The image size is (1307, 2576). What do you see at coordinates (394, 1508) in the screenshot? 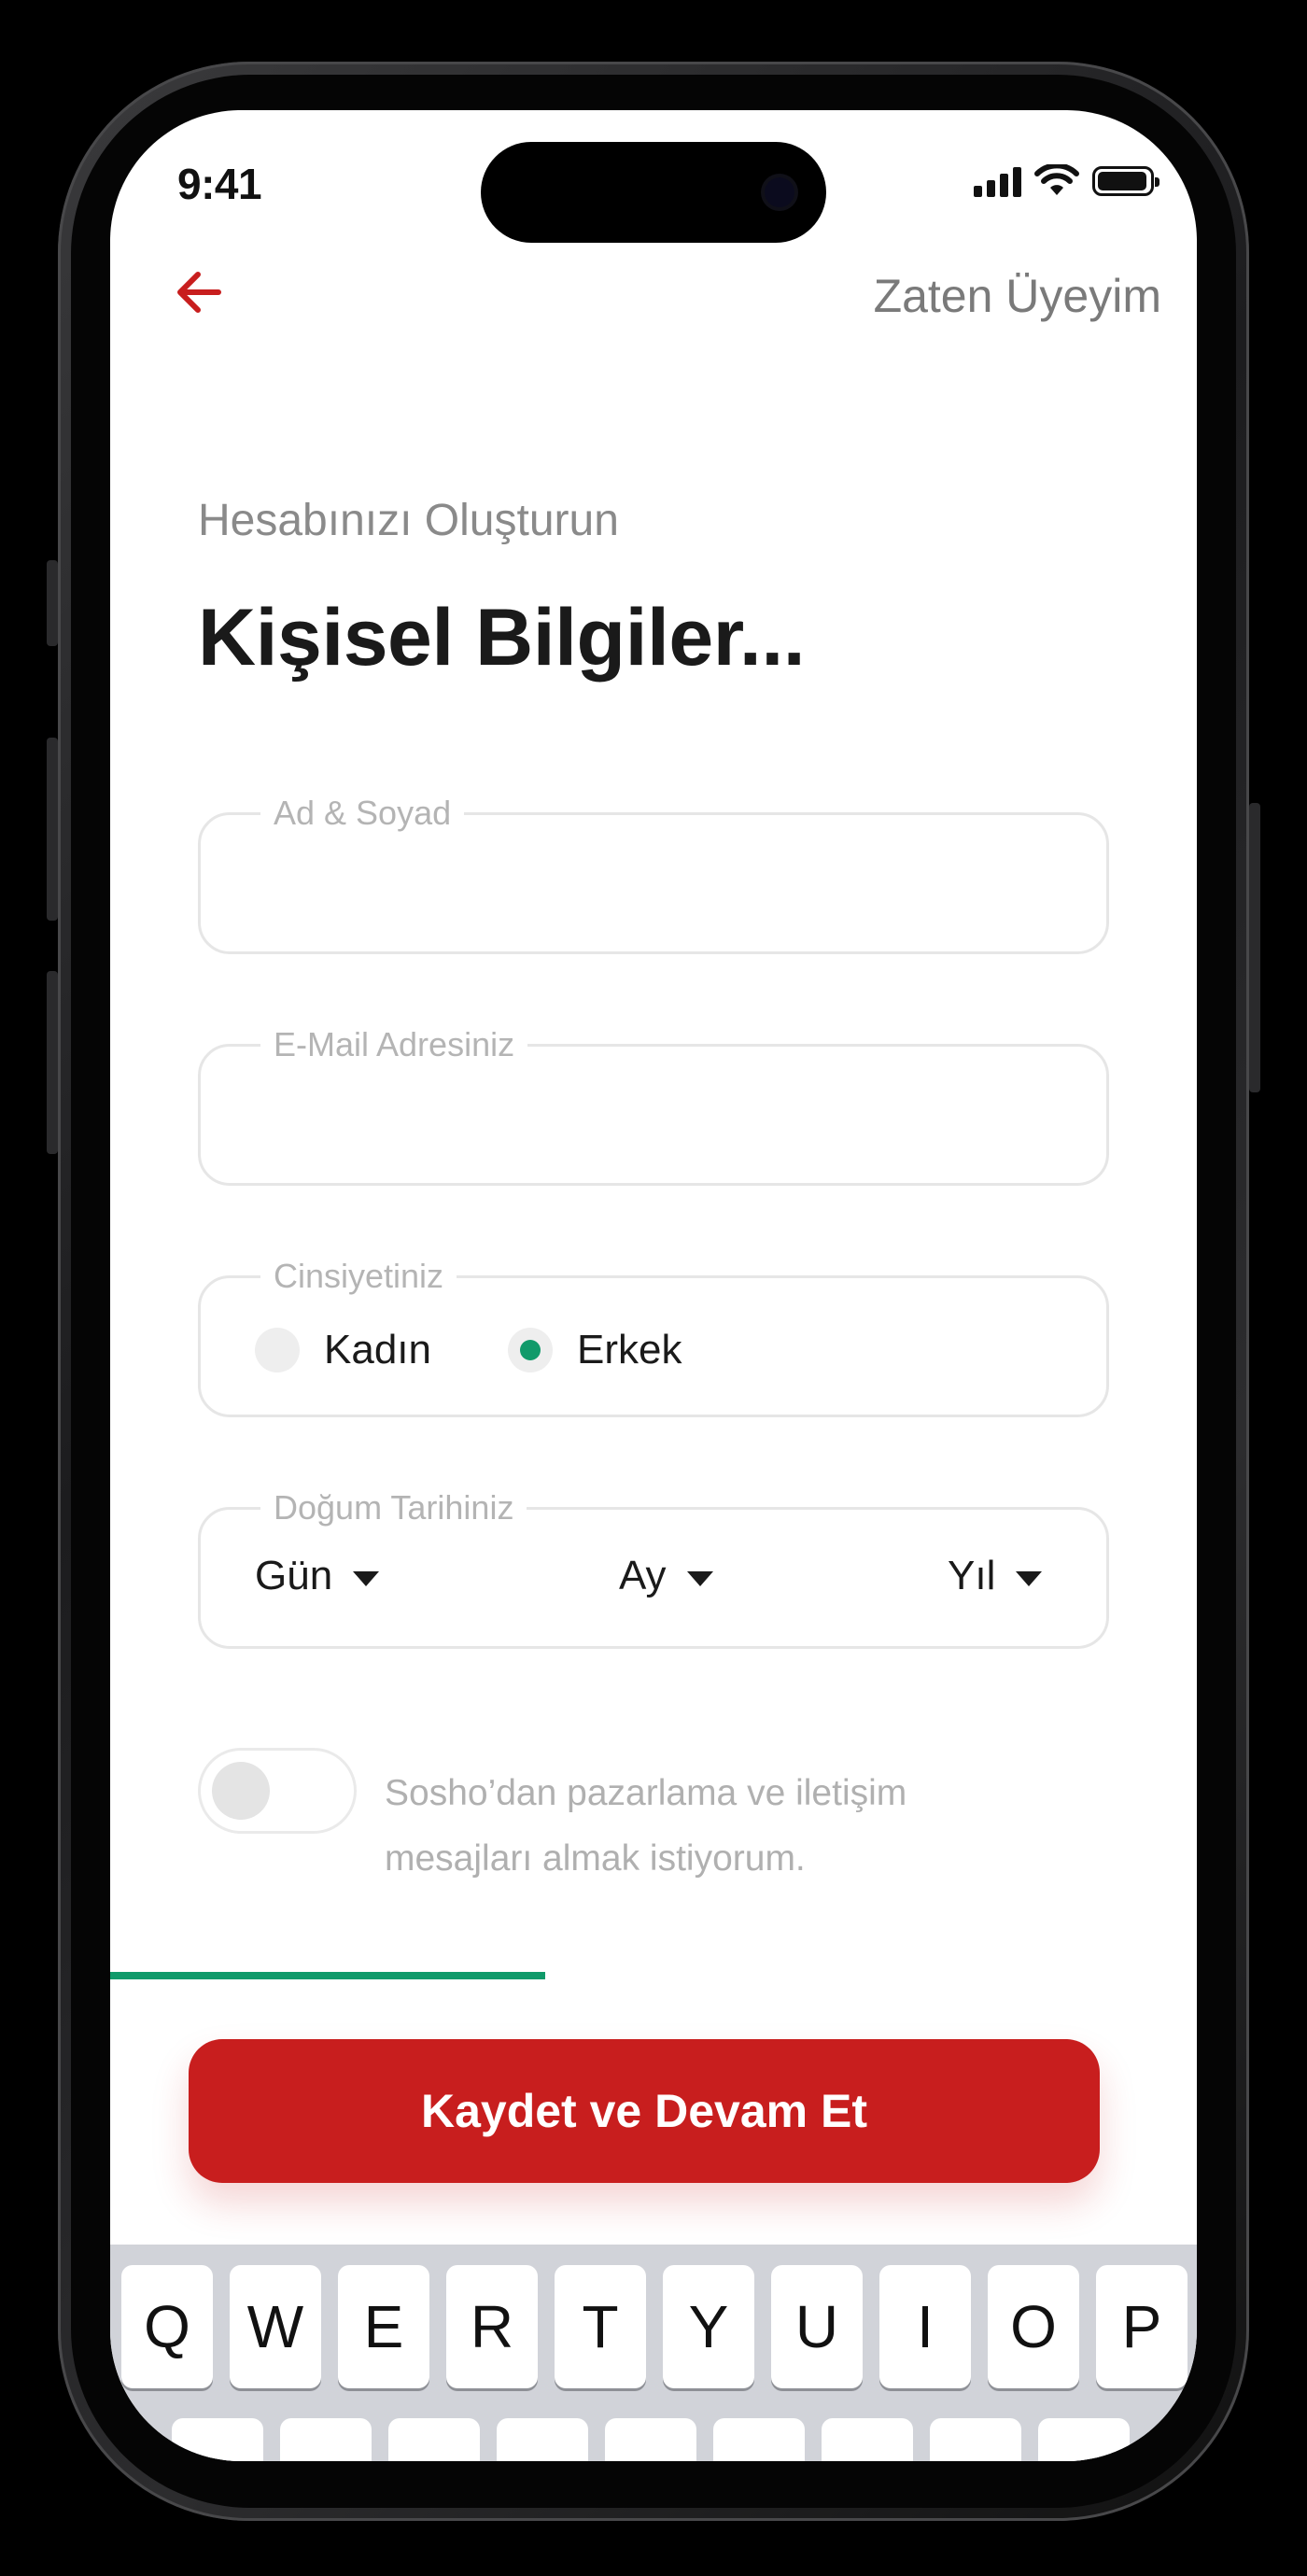
I see `birthdate-field-label: Doğum Tarihiniz` at bounding box center [394, 1508].